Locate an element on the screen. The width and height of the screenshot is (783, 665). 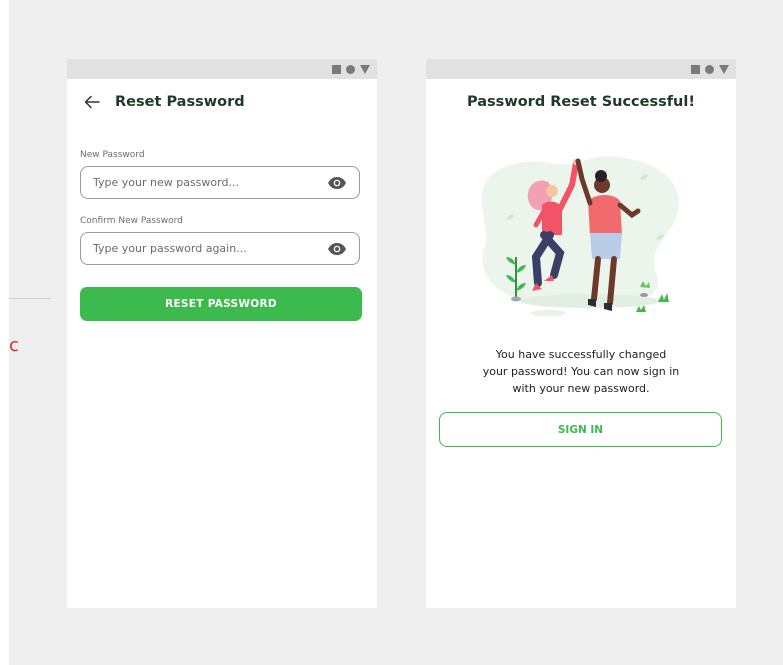
message-line: with your new password. is located at coordinates (581, 388).